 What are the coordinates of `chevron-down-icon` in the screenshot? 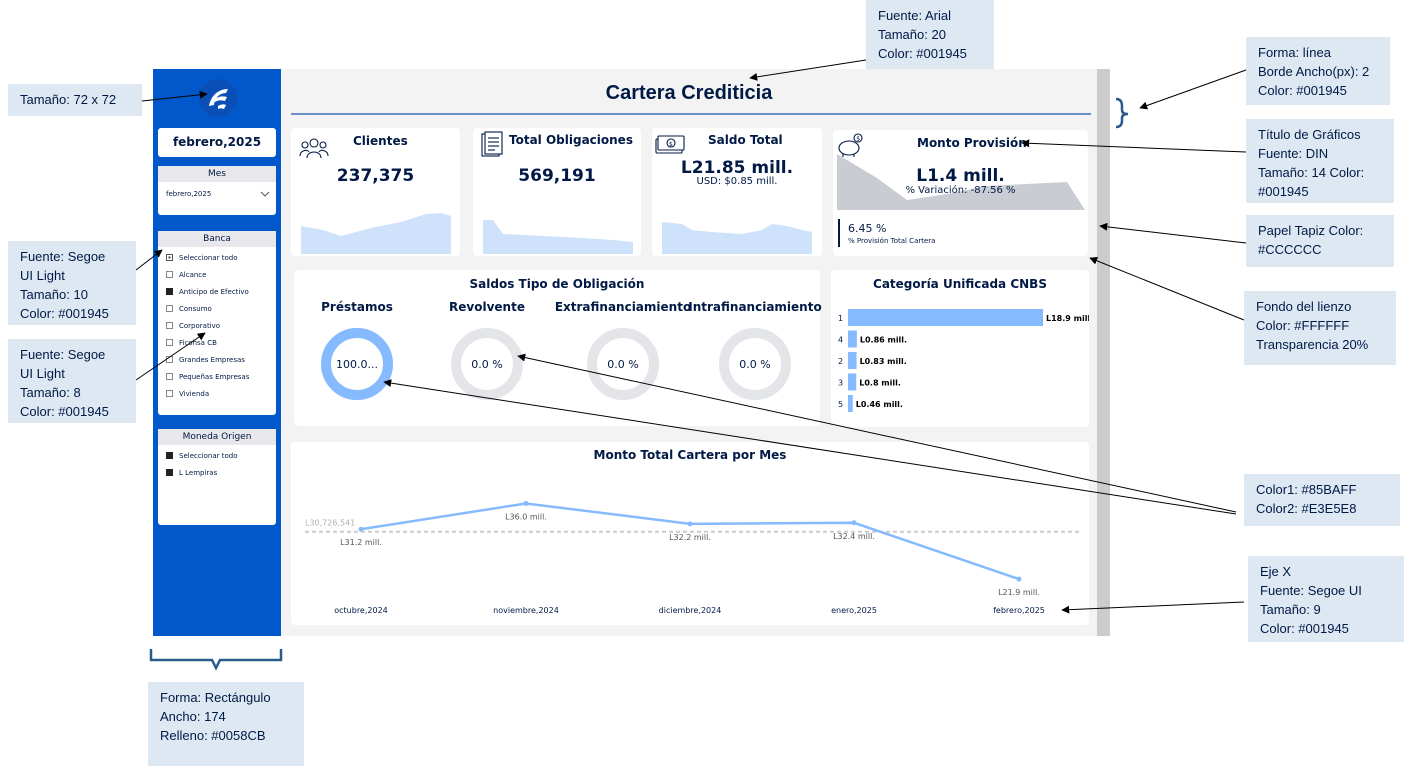 It's located at (265, 194).